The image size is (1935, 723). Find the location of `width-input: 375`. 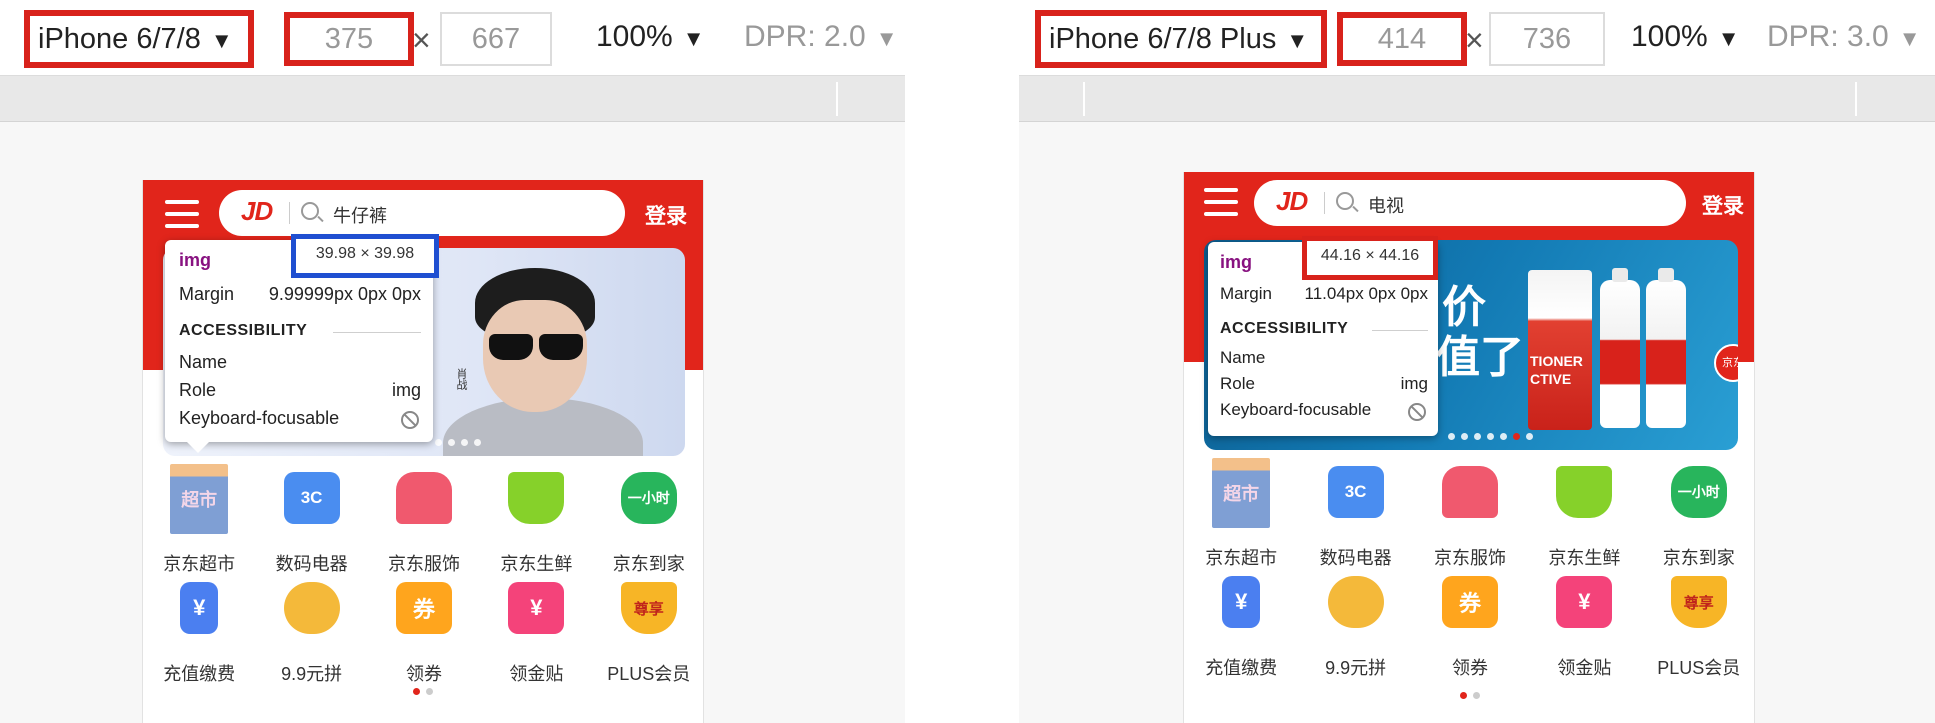

width-input: 375 is located at coordinates (349, 39).